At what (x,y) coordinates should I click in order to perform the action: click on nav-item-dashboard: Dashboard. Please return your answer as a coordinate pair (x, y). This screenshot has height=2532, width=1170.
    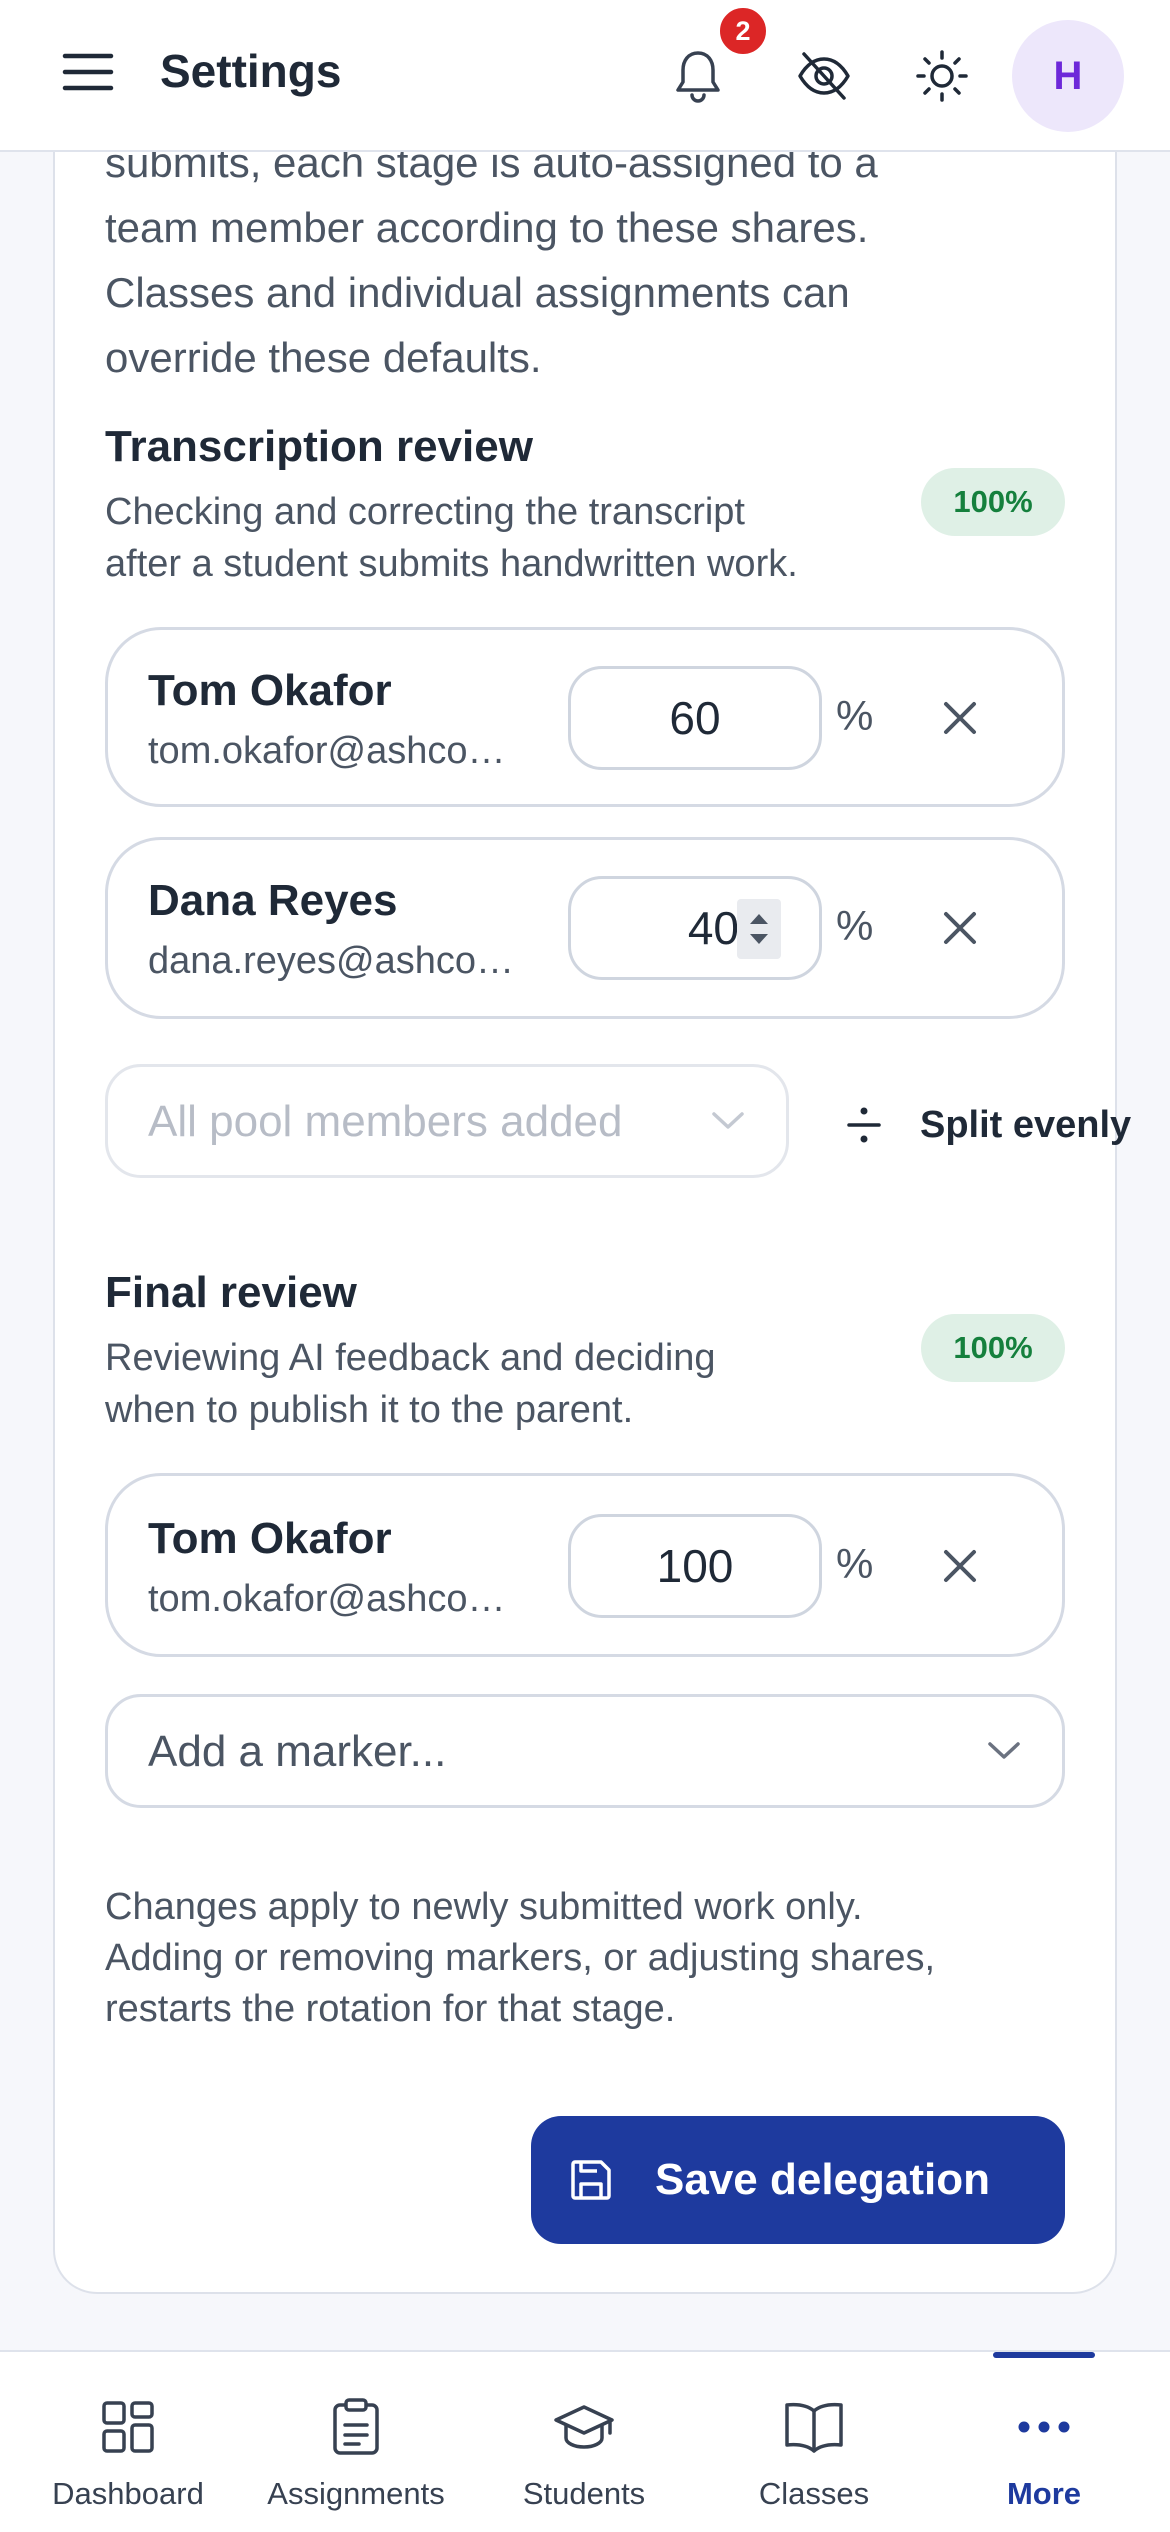
    Looking at the image, I should click on (128, 2442).